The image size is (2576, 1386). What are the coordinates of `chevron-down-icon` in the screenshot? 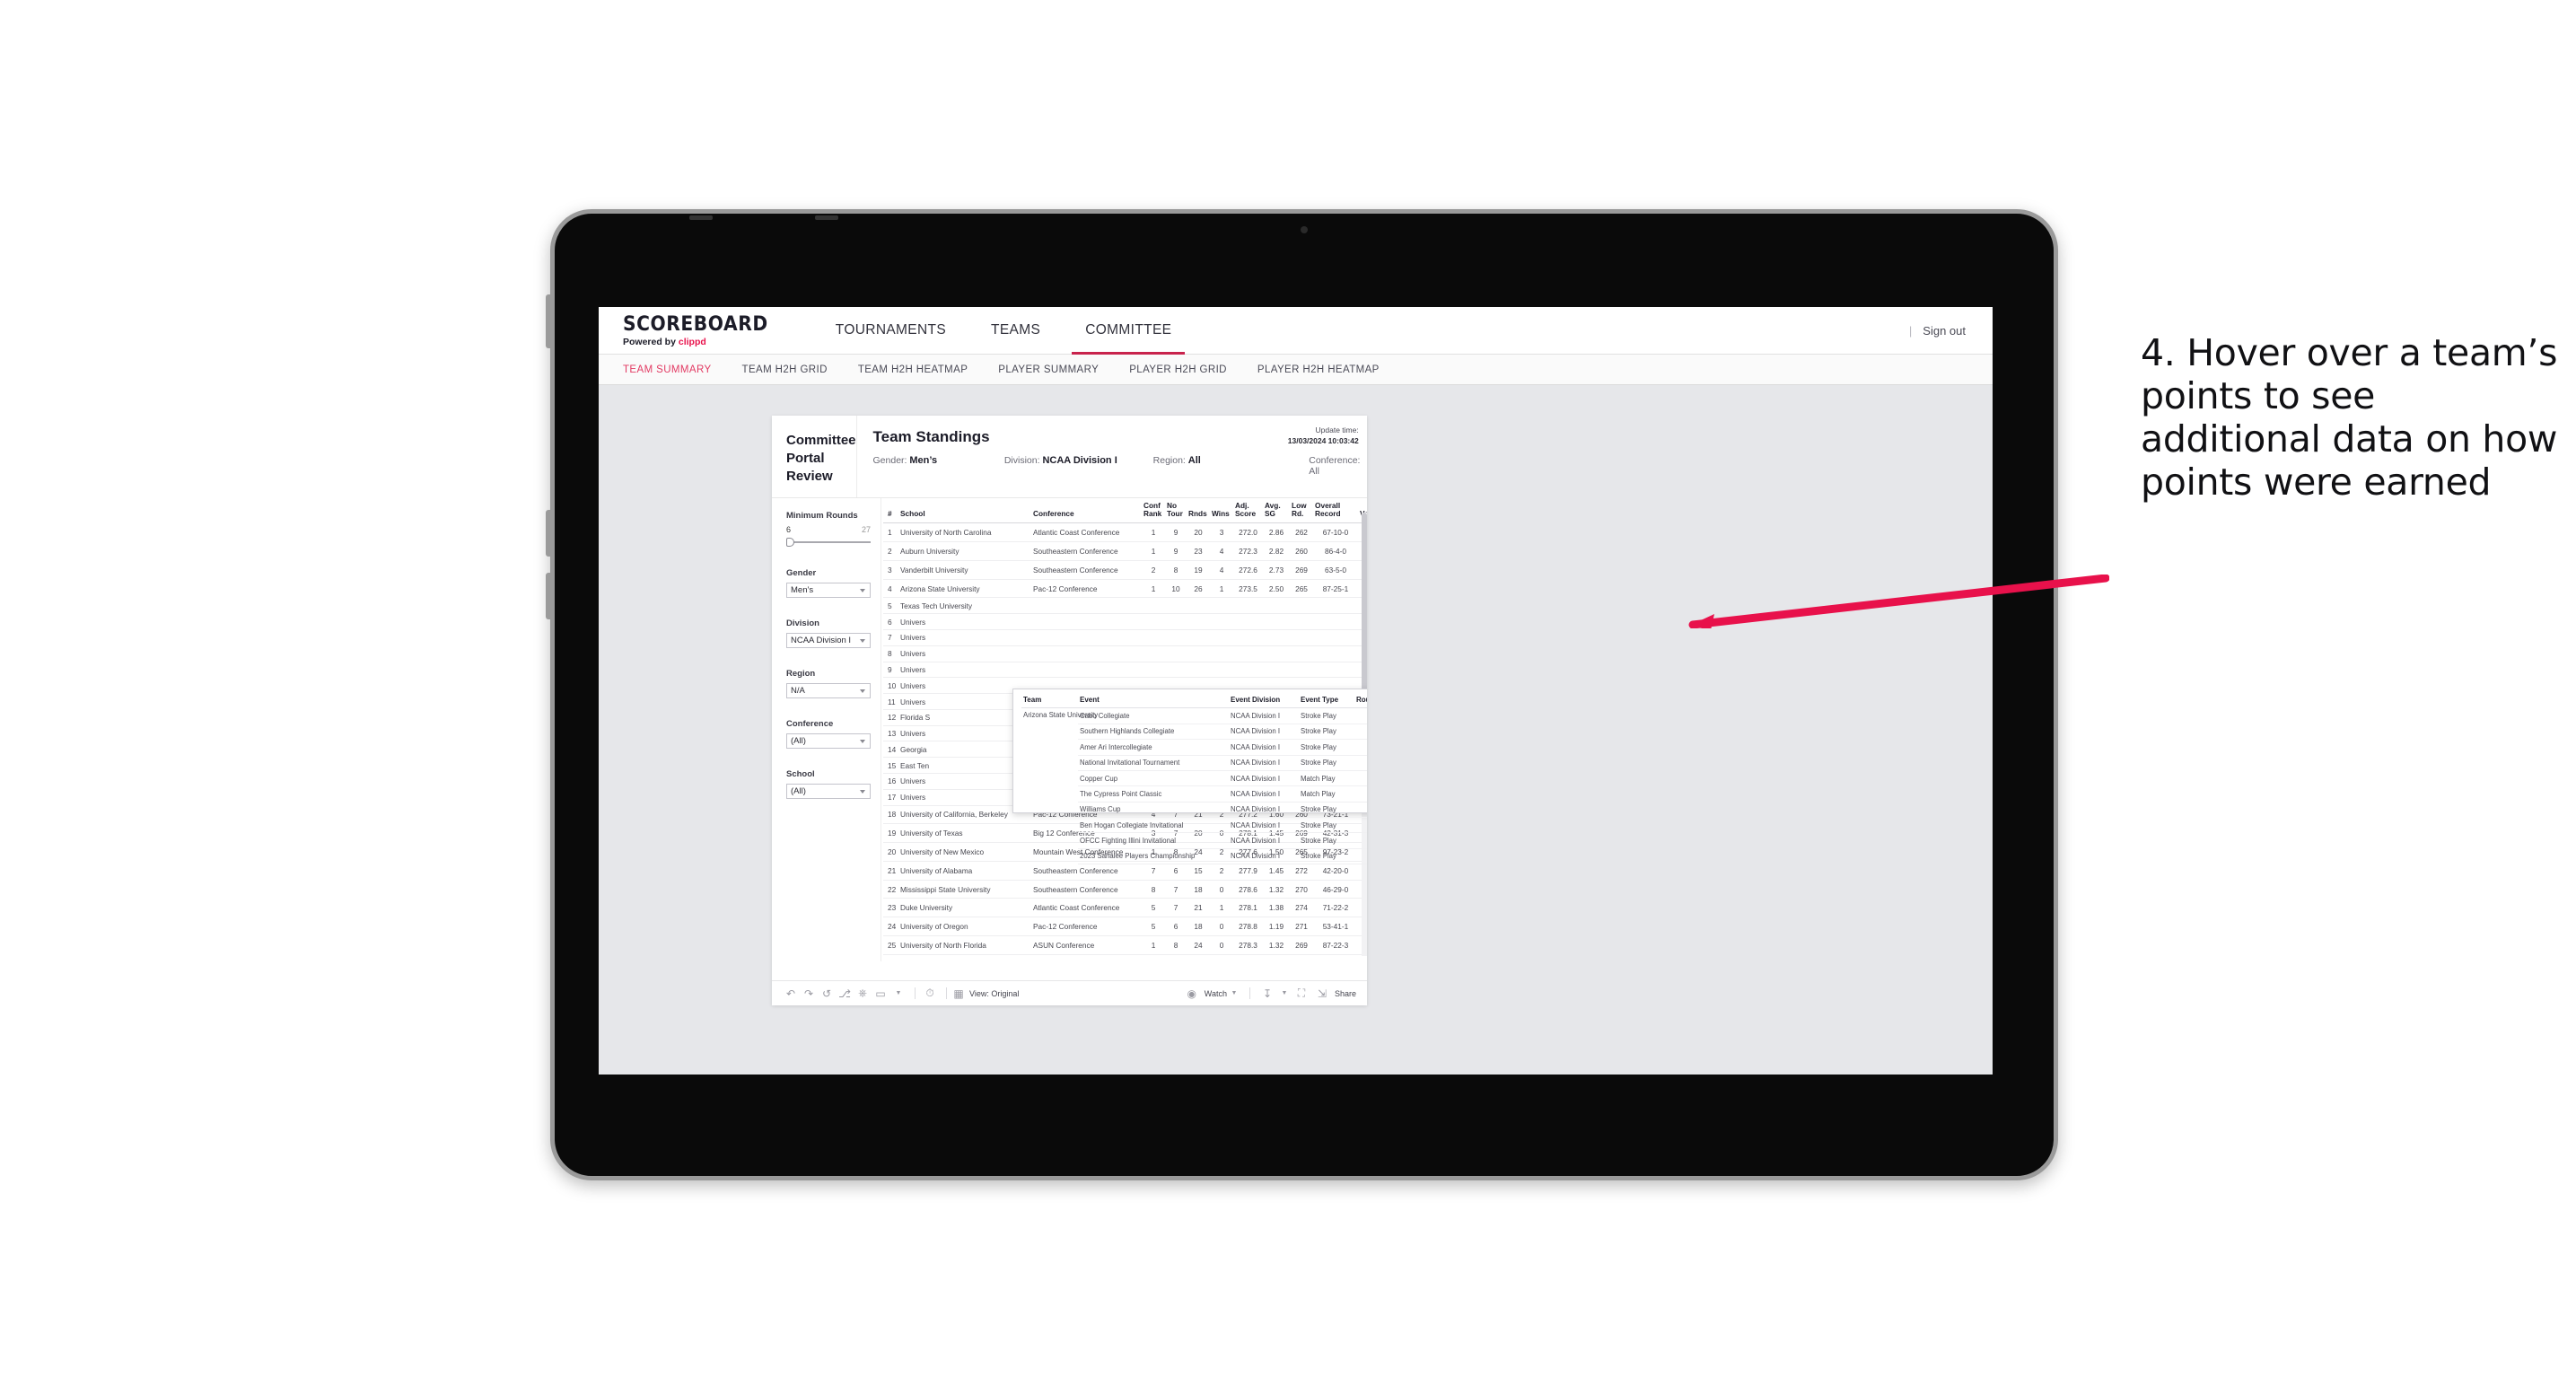 It's located at (862, 791).